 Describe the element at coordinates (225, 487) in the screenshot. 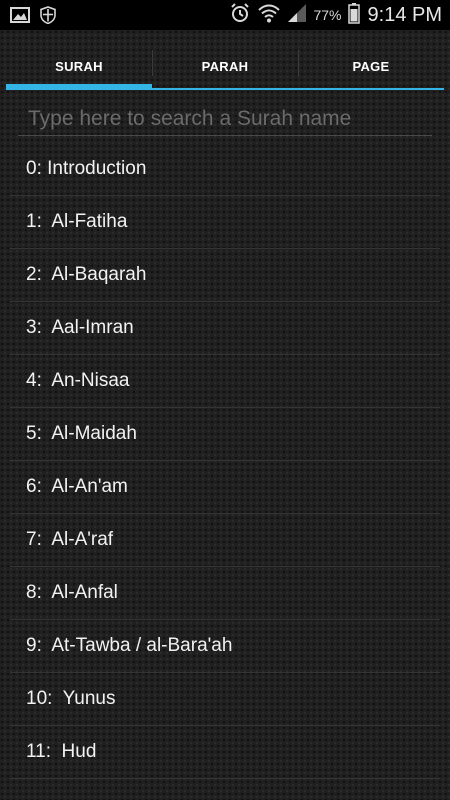

I see `surah-item-al-anam: 6: Al-An'am` at that location.